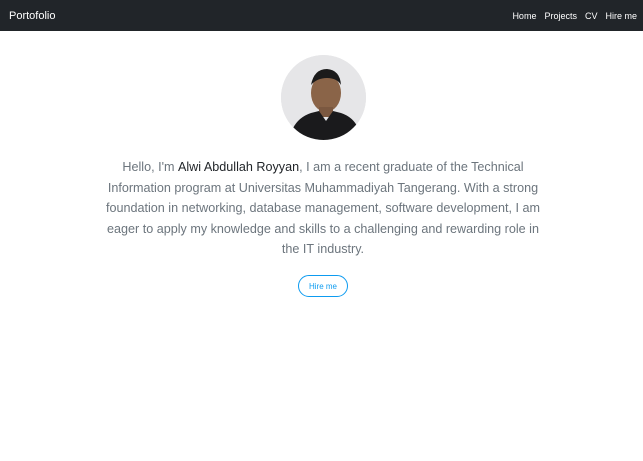 The height and width of the screenshot is (461, 643). Describe the element at coordinates (591, 16) in the screenshot. I see `nav-link-cv: CV` at that location.